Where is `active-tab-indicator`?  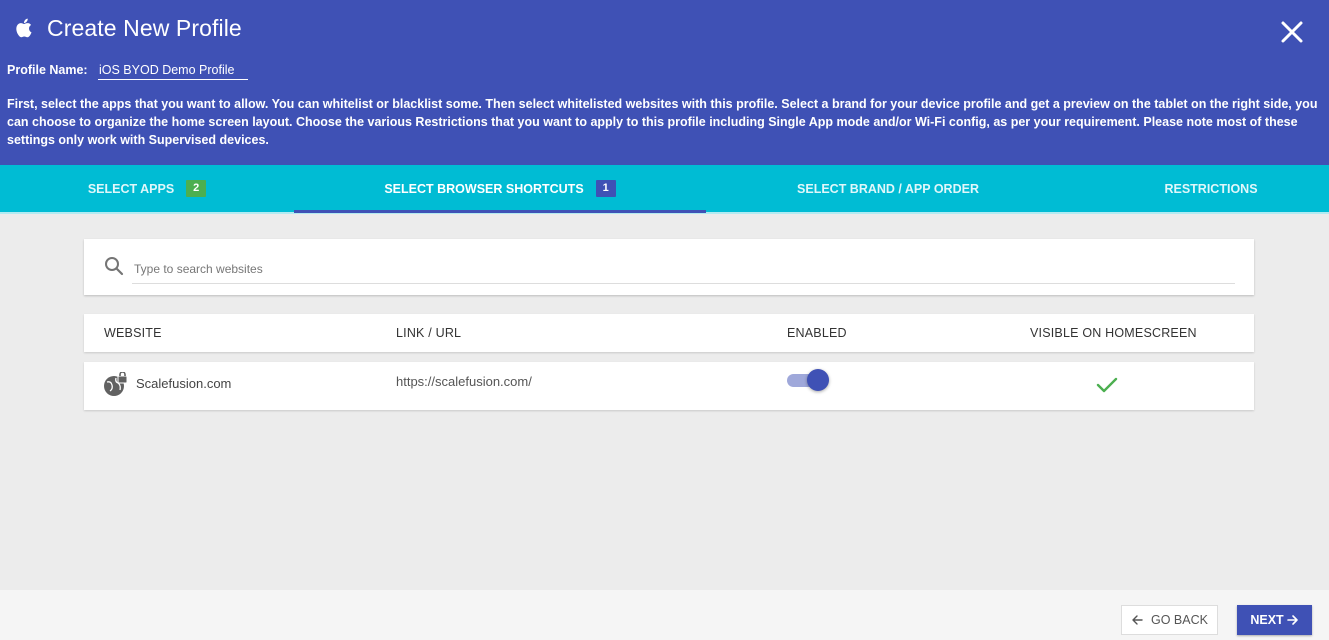
active-tab-indicator is located at coordinates (500, 211).